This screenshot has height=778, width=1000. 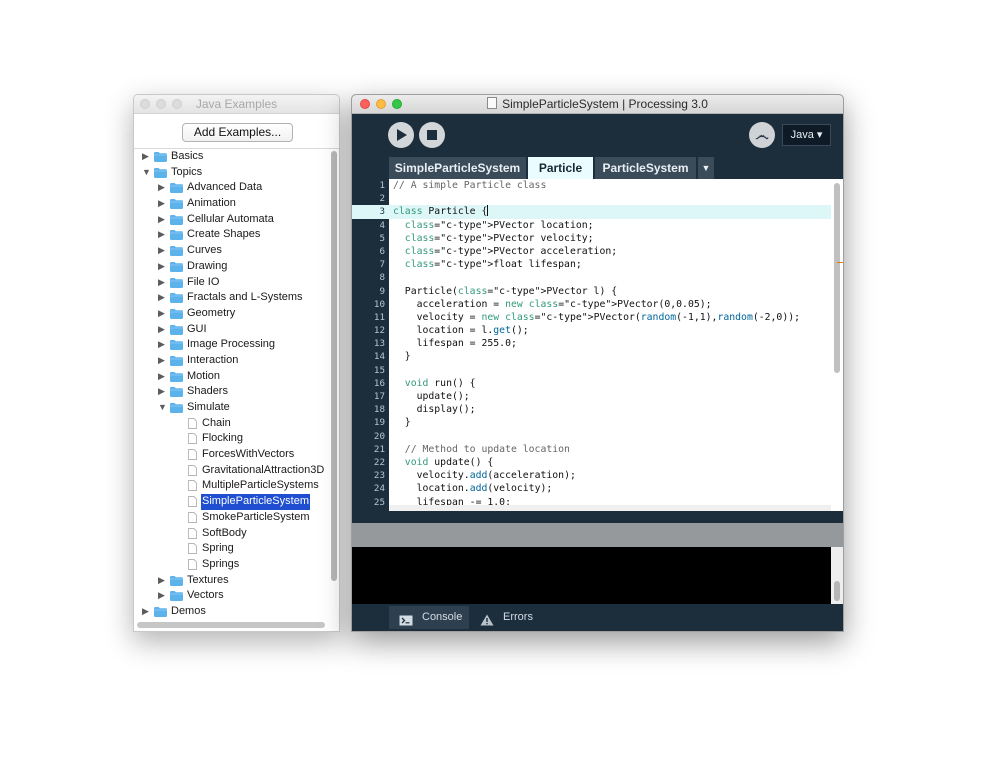 What do you see at coordinates (610, 409) in the screenshot?
I see `code-line: display();` at bounding box center [610, 409].